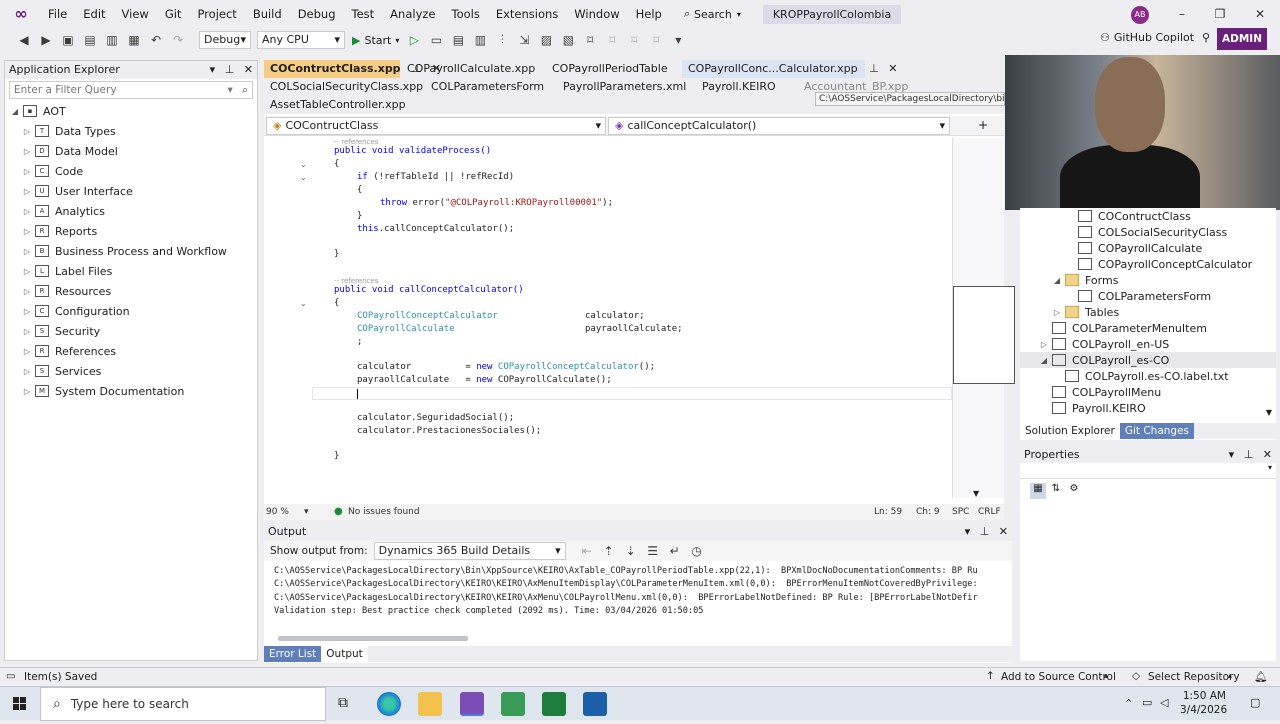 Image resolution: width=1280 pixels, height=724 pixels. Describe the element at coordinates (1148, 360) in the screenshot. I see `solution-item: ◢ COLPayroll_es-CO` at that location.